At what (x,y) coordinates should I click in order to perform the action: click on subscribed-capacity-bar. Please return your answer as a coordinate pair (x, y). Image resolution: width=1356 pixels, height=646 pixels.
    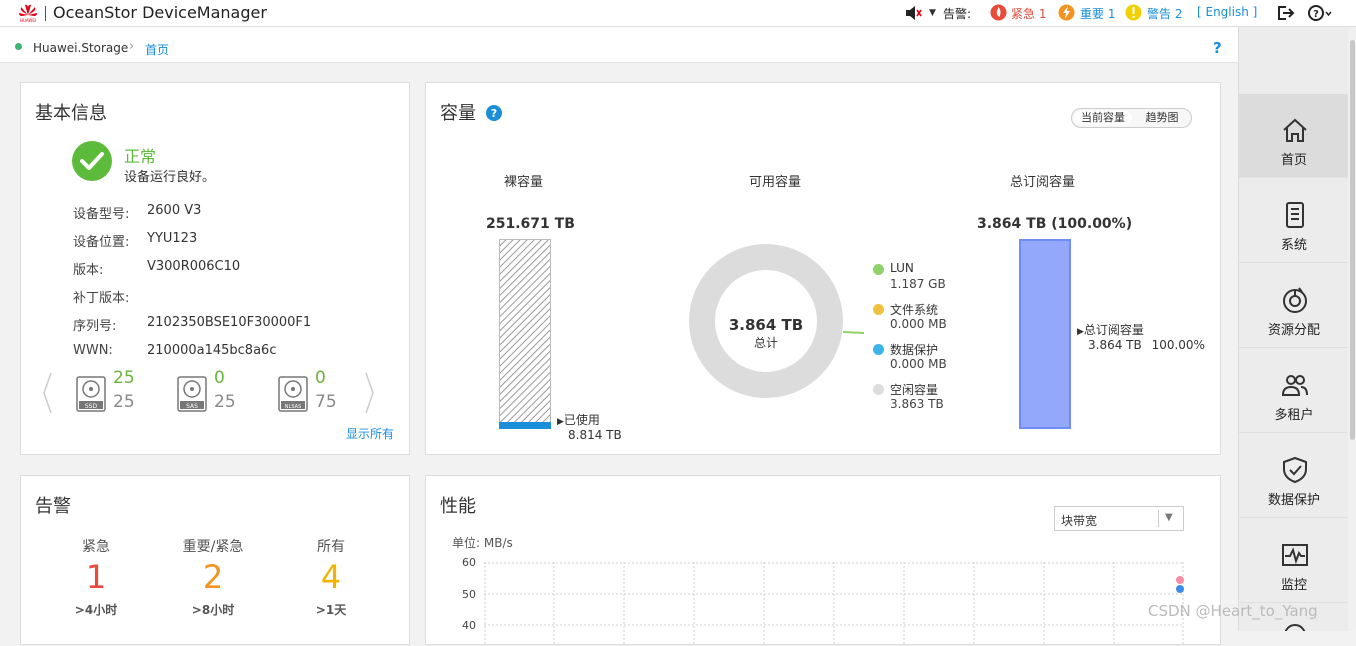
    Looking at the image, I should click on (1045, 334).